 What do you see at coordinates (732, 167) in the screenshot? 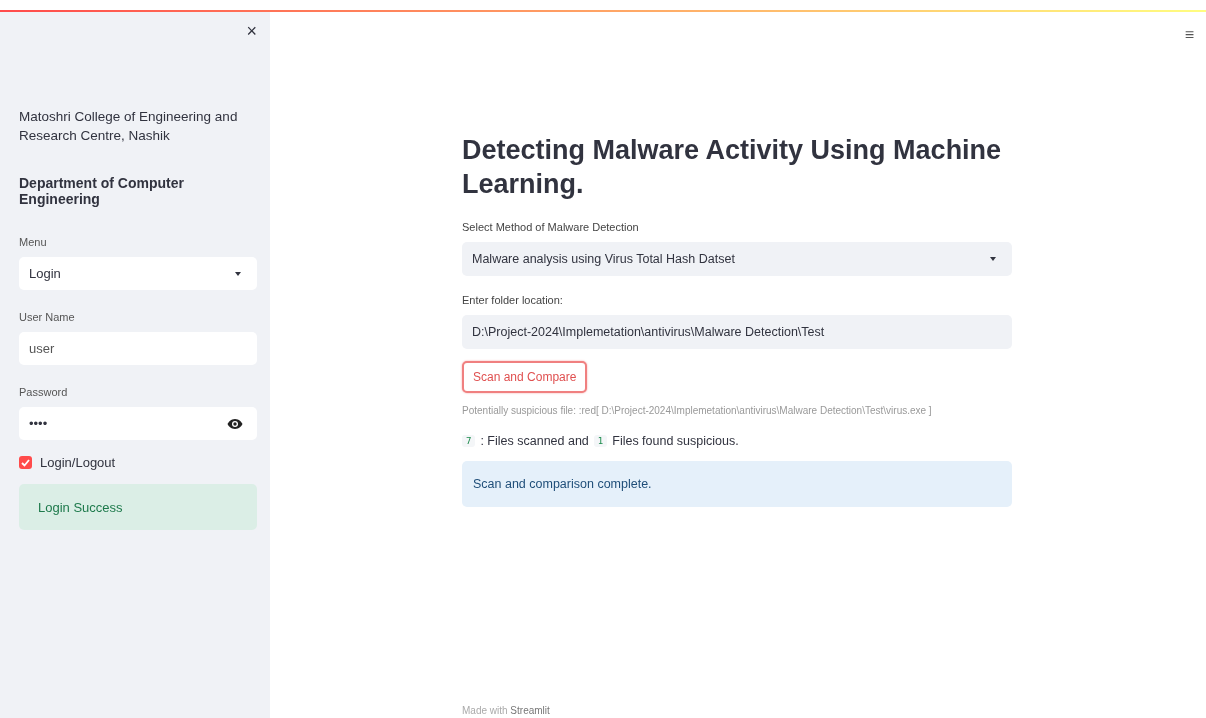
I see `page-title: Detecting Malware Activity Using Machine Learning.` at bounding box center [732, 167].